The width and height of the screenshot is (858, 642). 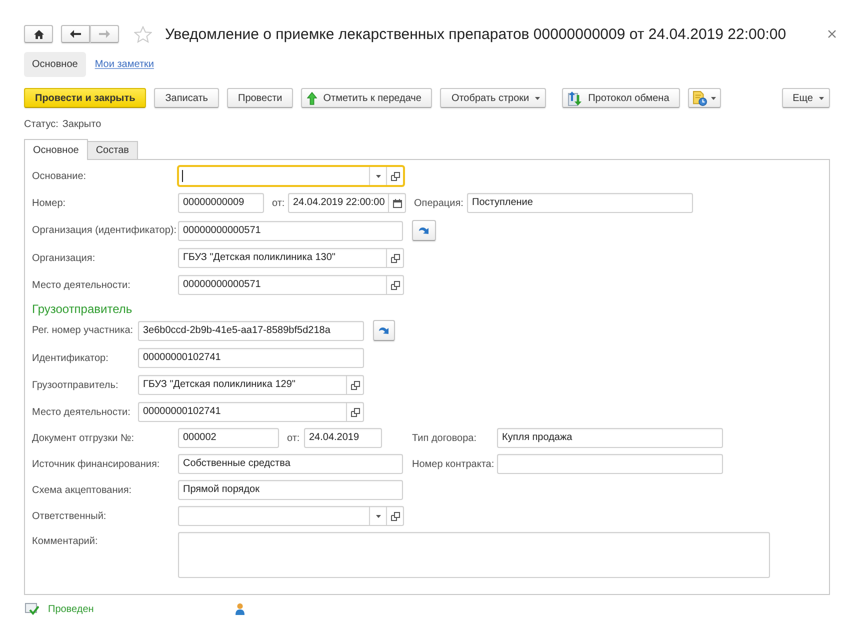 What do you see at coordinates (439, 203) in the screenshot?
I see `field-label: Операция:` at bounding box center [439, 203].